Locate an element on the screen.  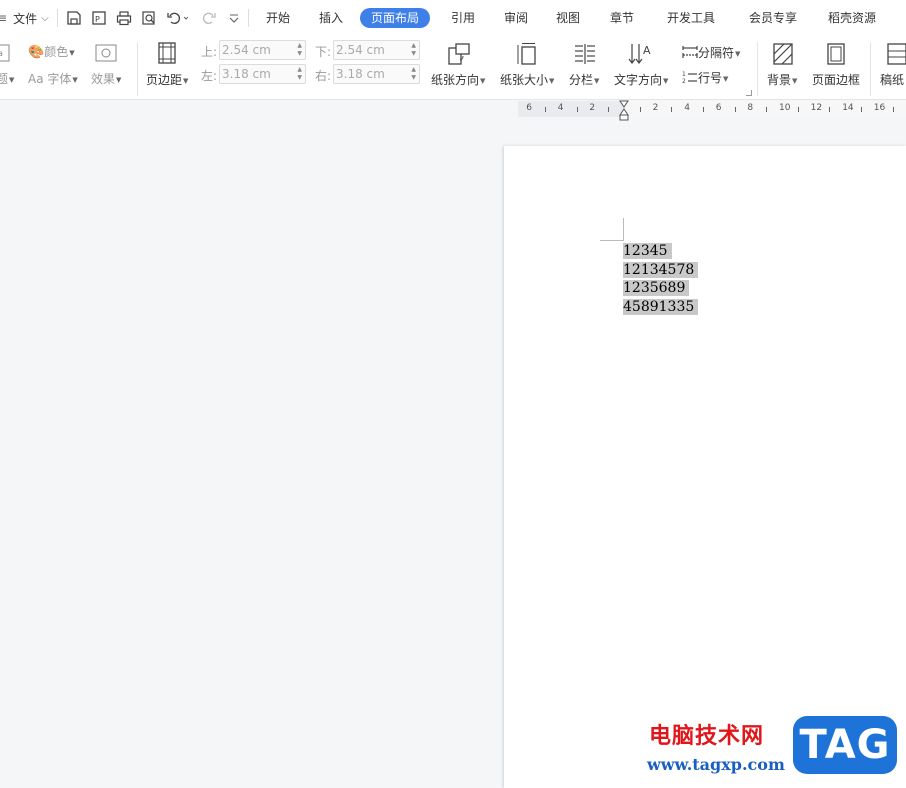
orientation-button: 纸张方向▼ is located at coordinates (458, 79).